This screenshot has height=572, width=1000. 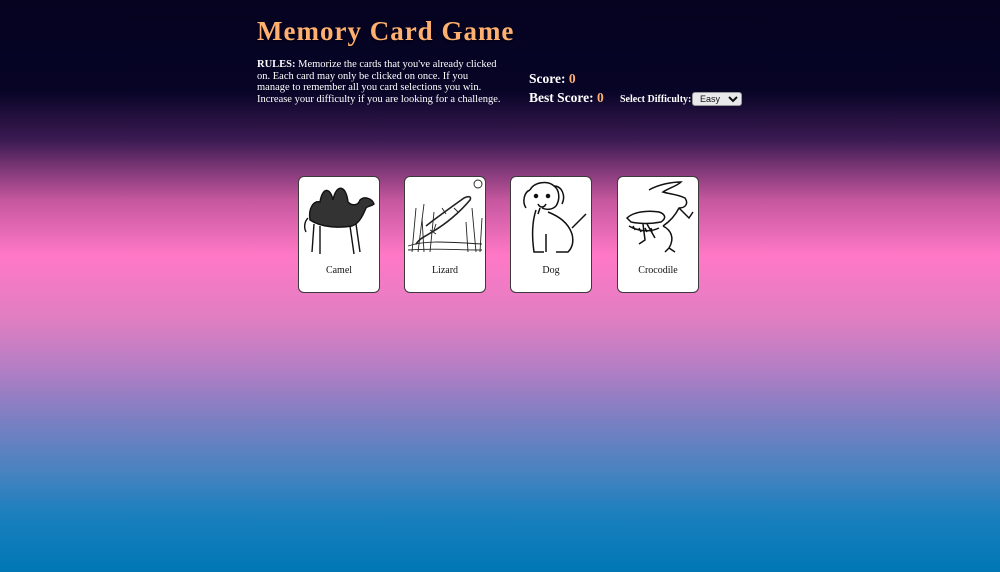 I want to click on lizard-icon, so click(x=445, y=216).